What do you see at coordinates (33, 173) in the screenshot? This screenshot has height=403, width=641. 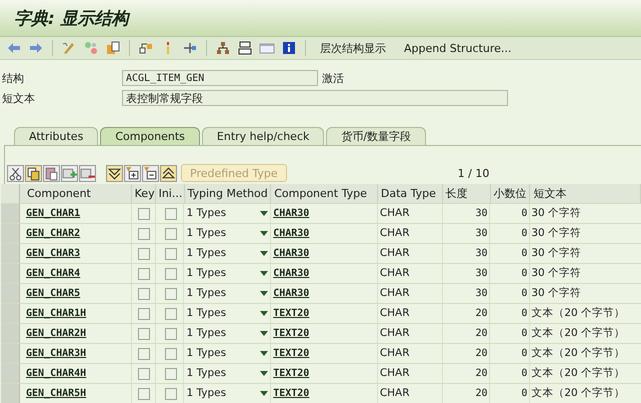 I see `copy-icon` at bounding box center [33, 173].